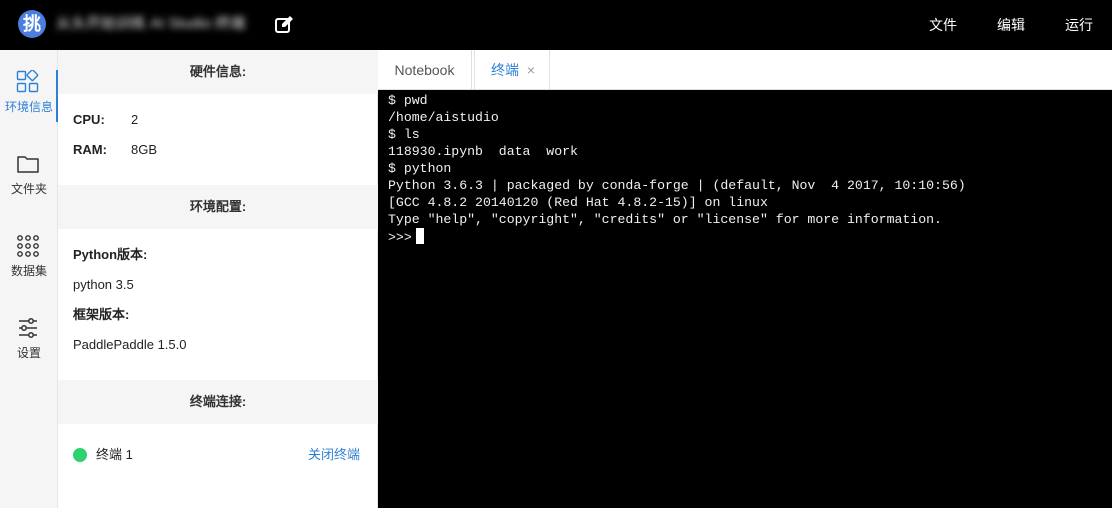 The width and height of the screenshot is (1112, 508). What do you see at coordinates (218, 207) in the screenshot?
I see `environment-config-heading: 环境配置:` at bounding box center [218, 207].